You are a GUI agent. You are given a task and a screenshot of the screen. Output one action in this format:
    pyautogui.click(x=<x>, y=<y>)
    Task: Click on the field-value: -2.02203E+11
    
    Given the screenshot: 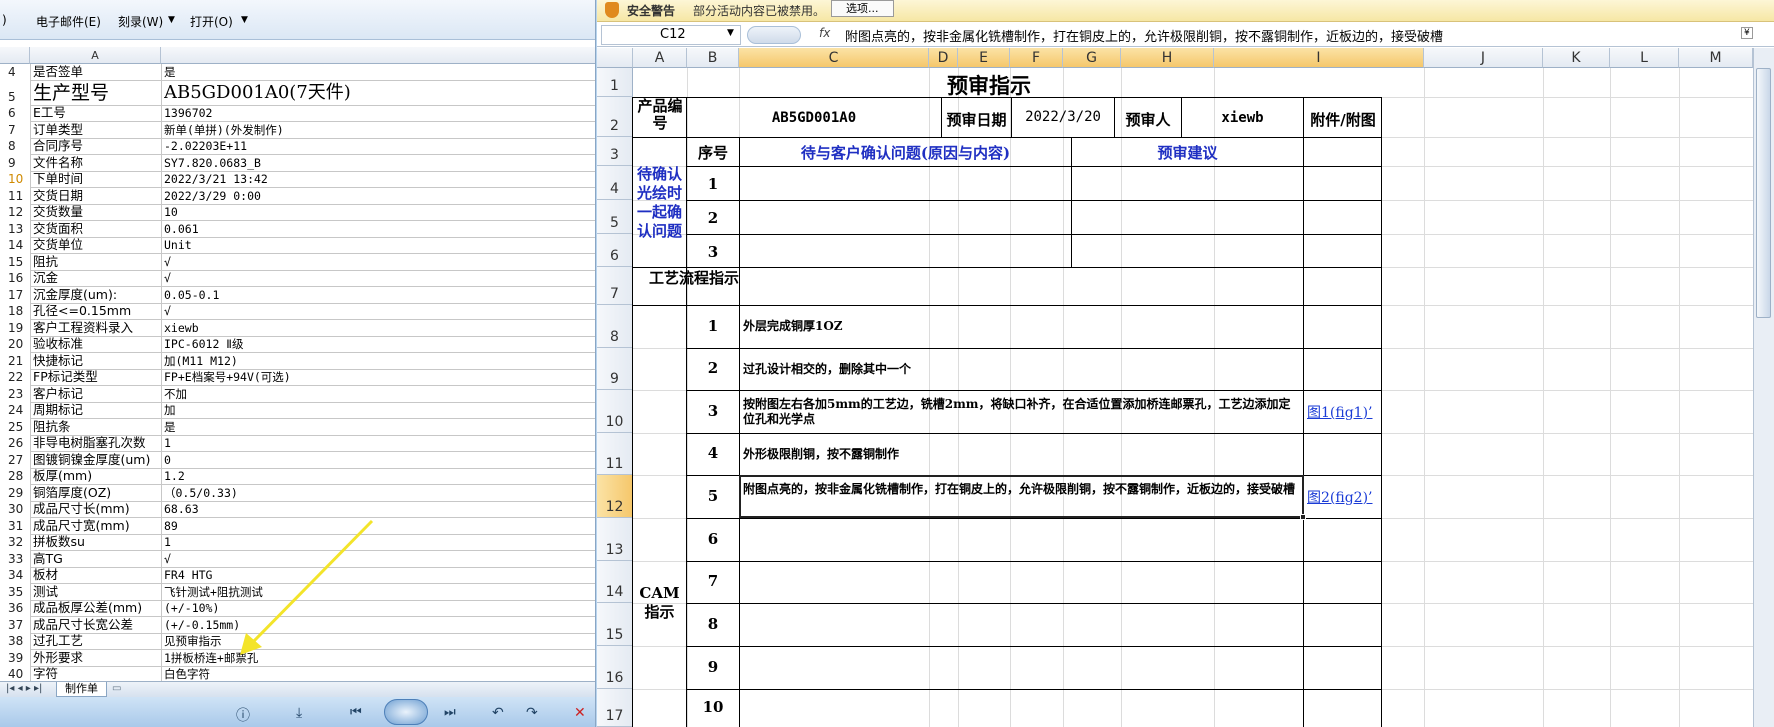 What is the action you would take?
    pyautogui.click(x=379, y=146)
    